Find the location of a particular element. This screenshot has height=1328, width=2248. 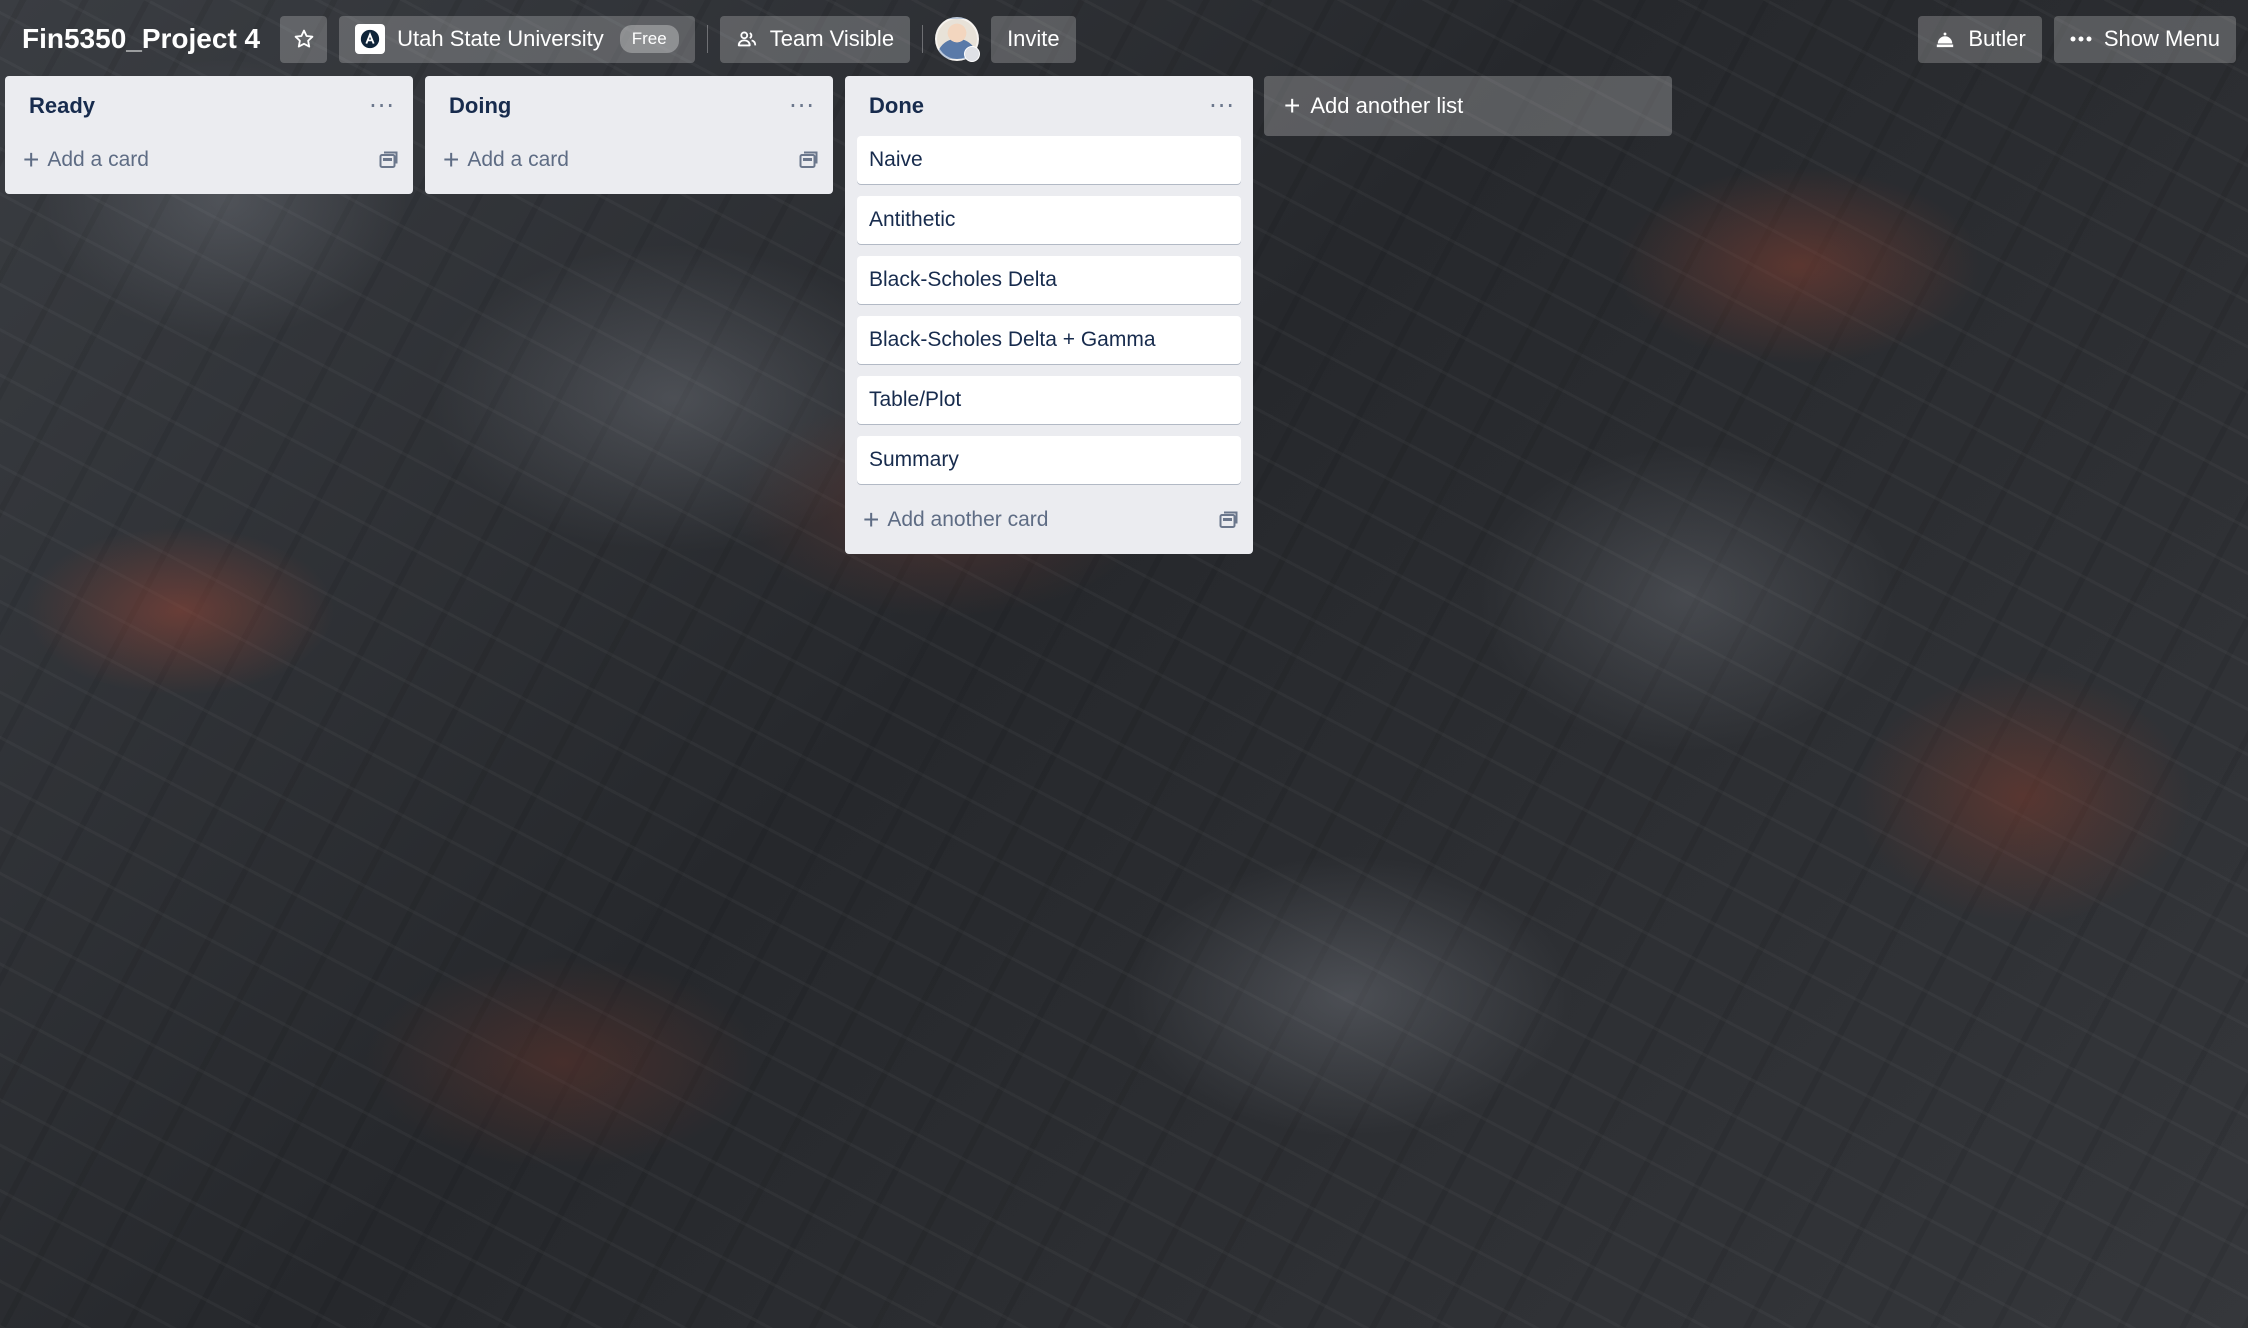

card-naive: Naive is located at coordinates (1049, 160).